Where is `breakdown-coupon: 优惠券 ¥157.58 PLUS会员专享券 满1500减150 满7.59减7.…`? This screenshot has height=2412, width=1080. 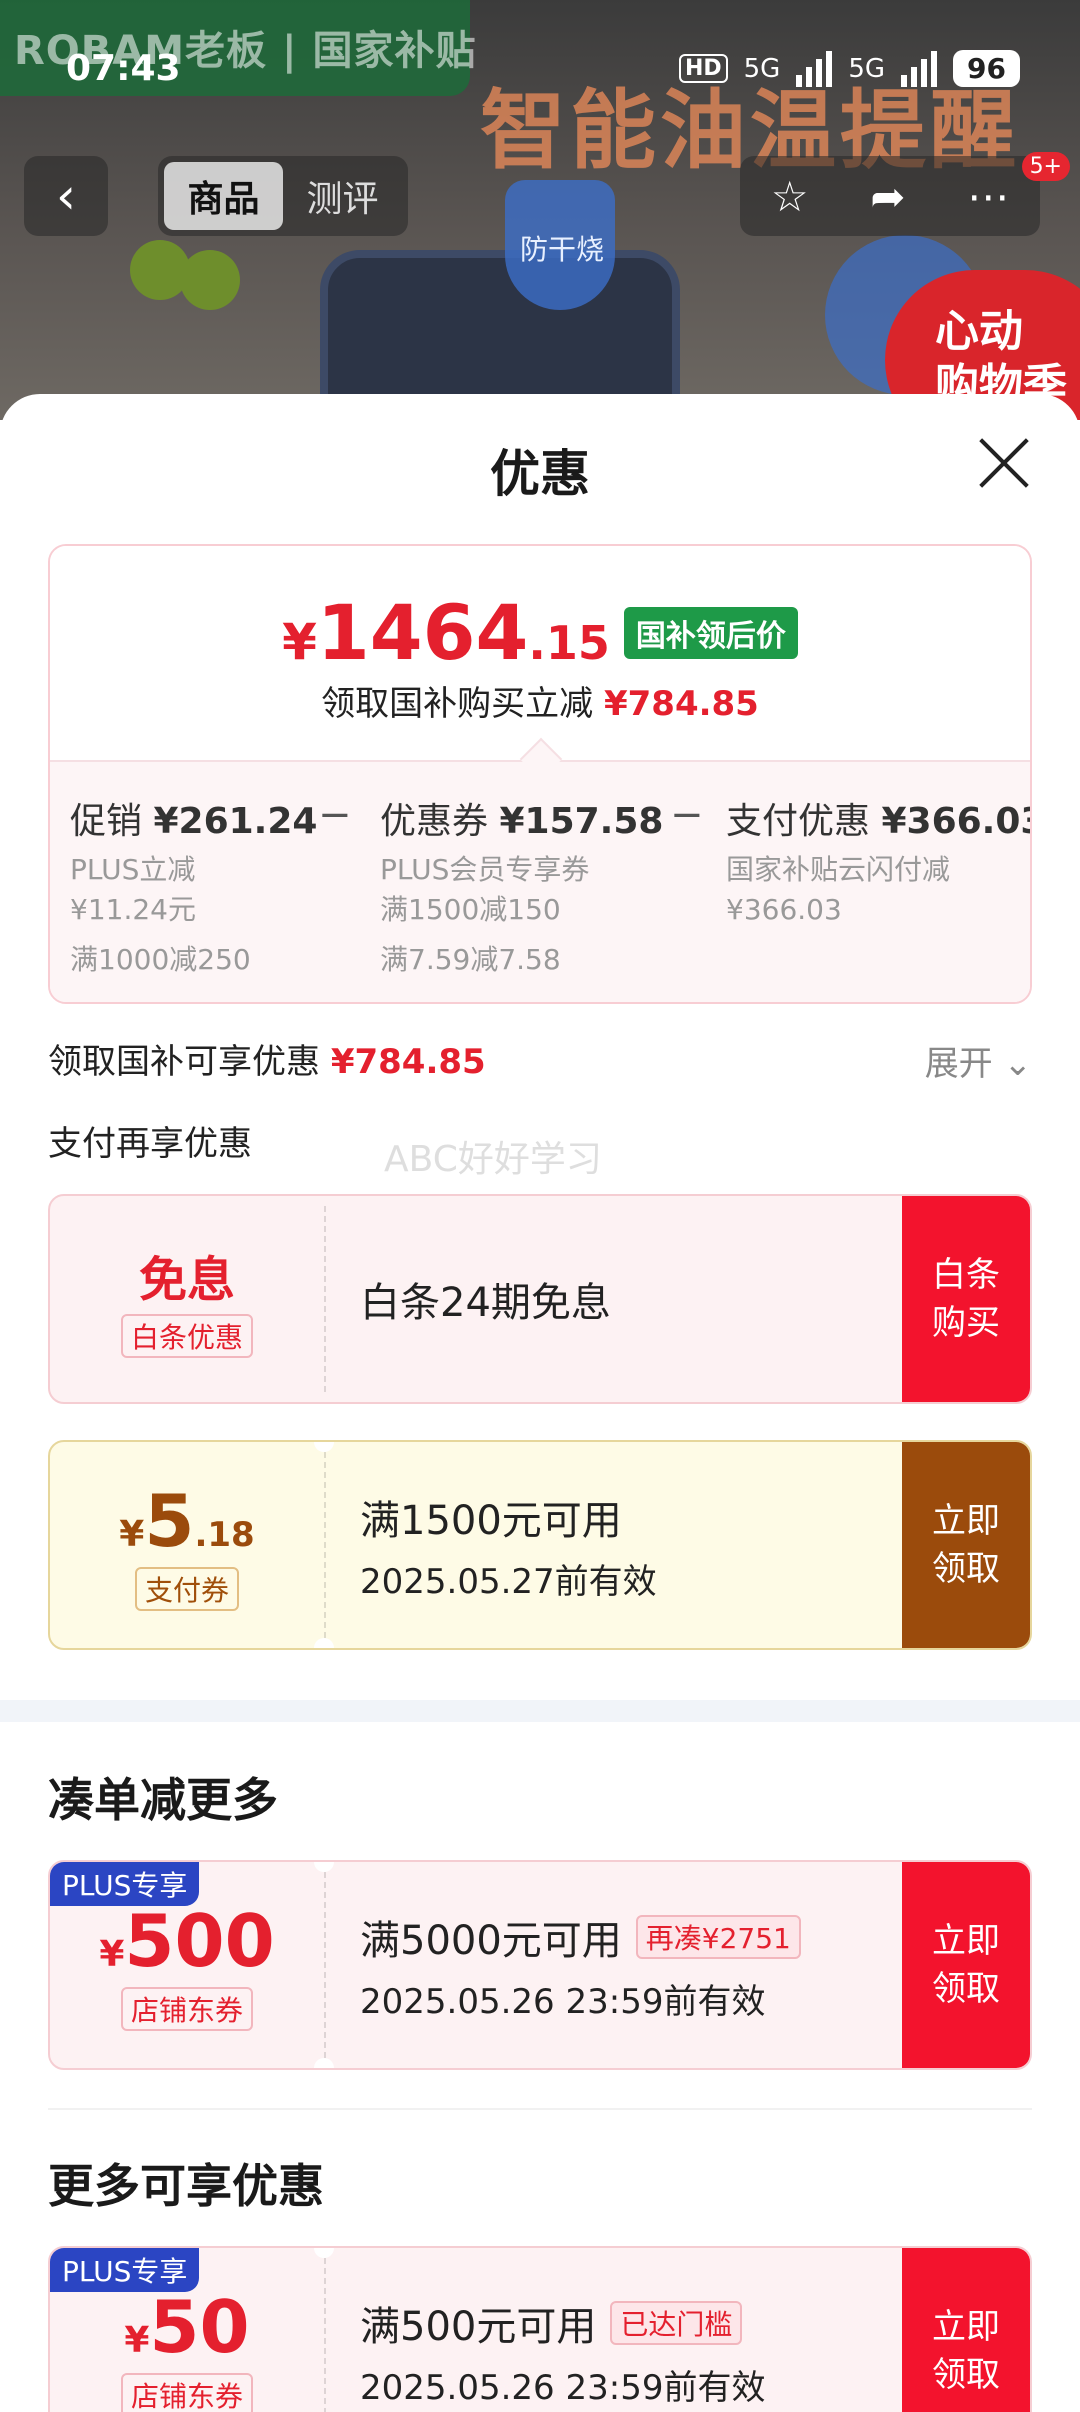 breakdown-coupon: 优惠券 ¥157.58 PLUS会员专享券 满1500减150 满7.59减7.… is located at coordinates (521, 886).